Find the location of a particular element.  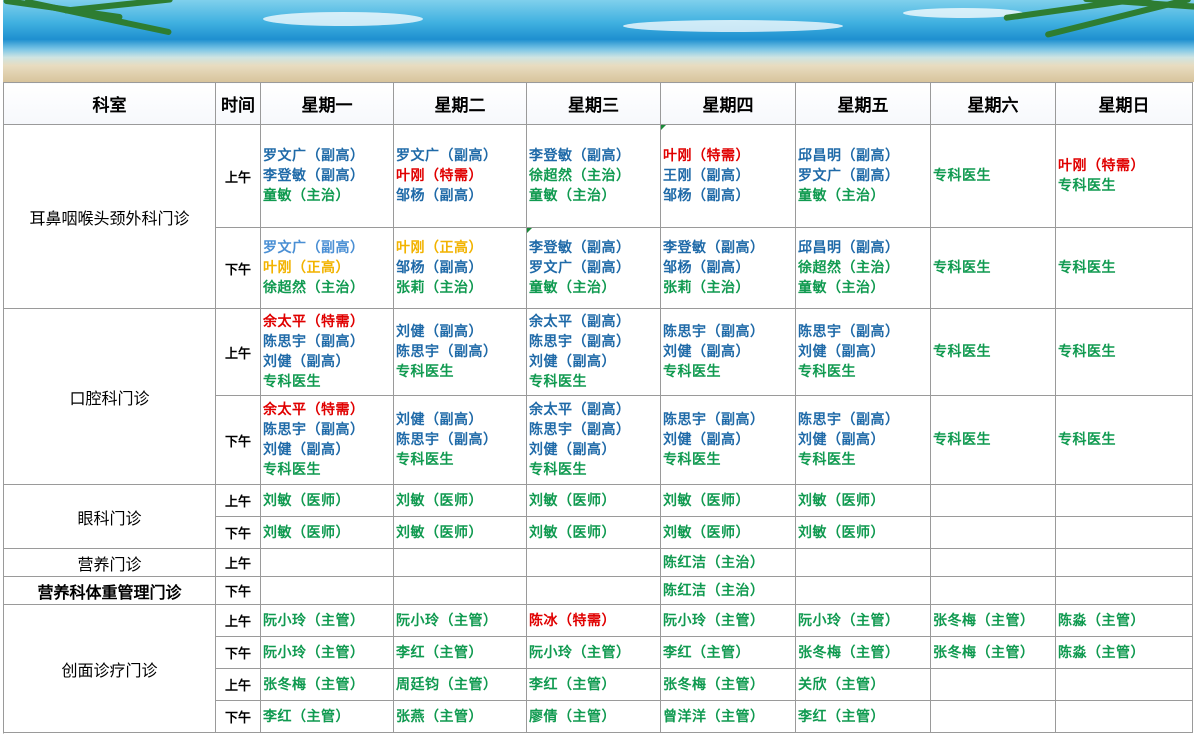

oral-pm-sun: 专科医生 is located at coordinates (1124, 440).